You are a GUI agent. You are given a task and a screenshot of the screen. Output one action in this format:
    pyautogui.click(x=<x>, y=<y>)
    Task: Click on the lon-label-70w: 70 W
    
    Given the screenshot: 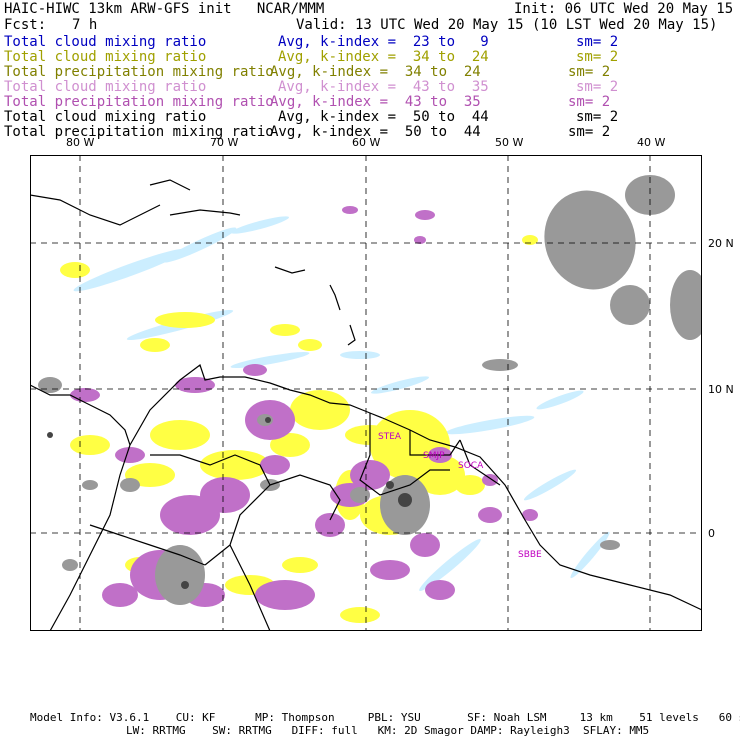 What is the action you would take?
    pyautogui.click(x=224, y=142)
    